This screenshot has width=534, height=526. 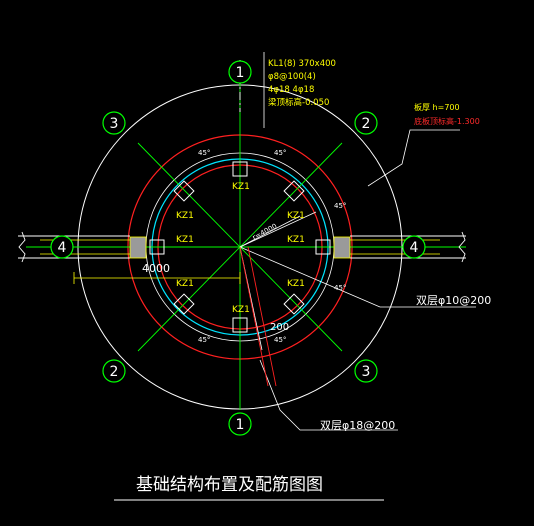 What do you see at coordinates (302, 64) in the screenshot?
I see `beam-callout-line1: KL1(8) 370x400` at bounding box center [302, 64].